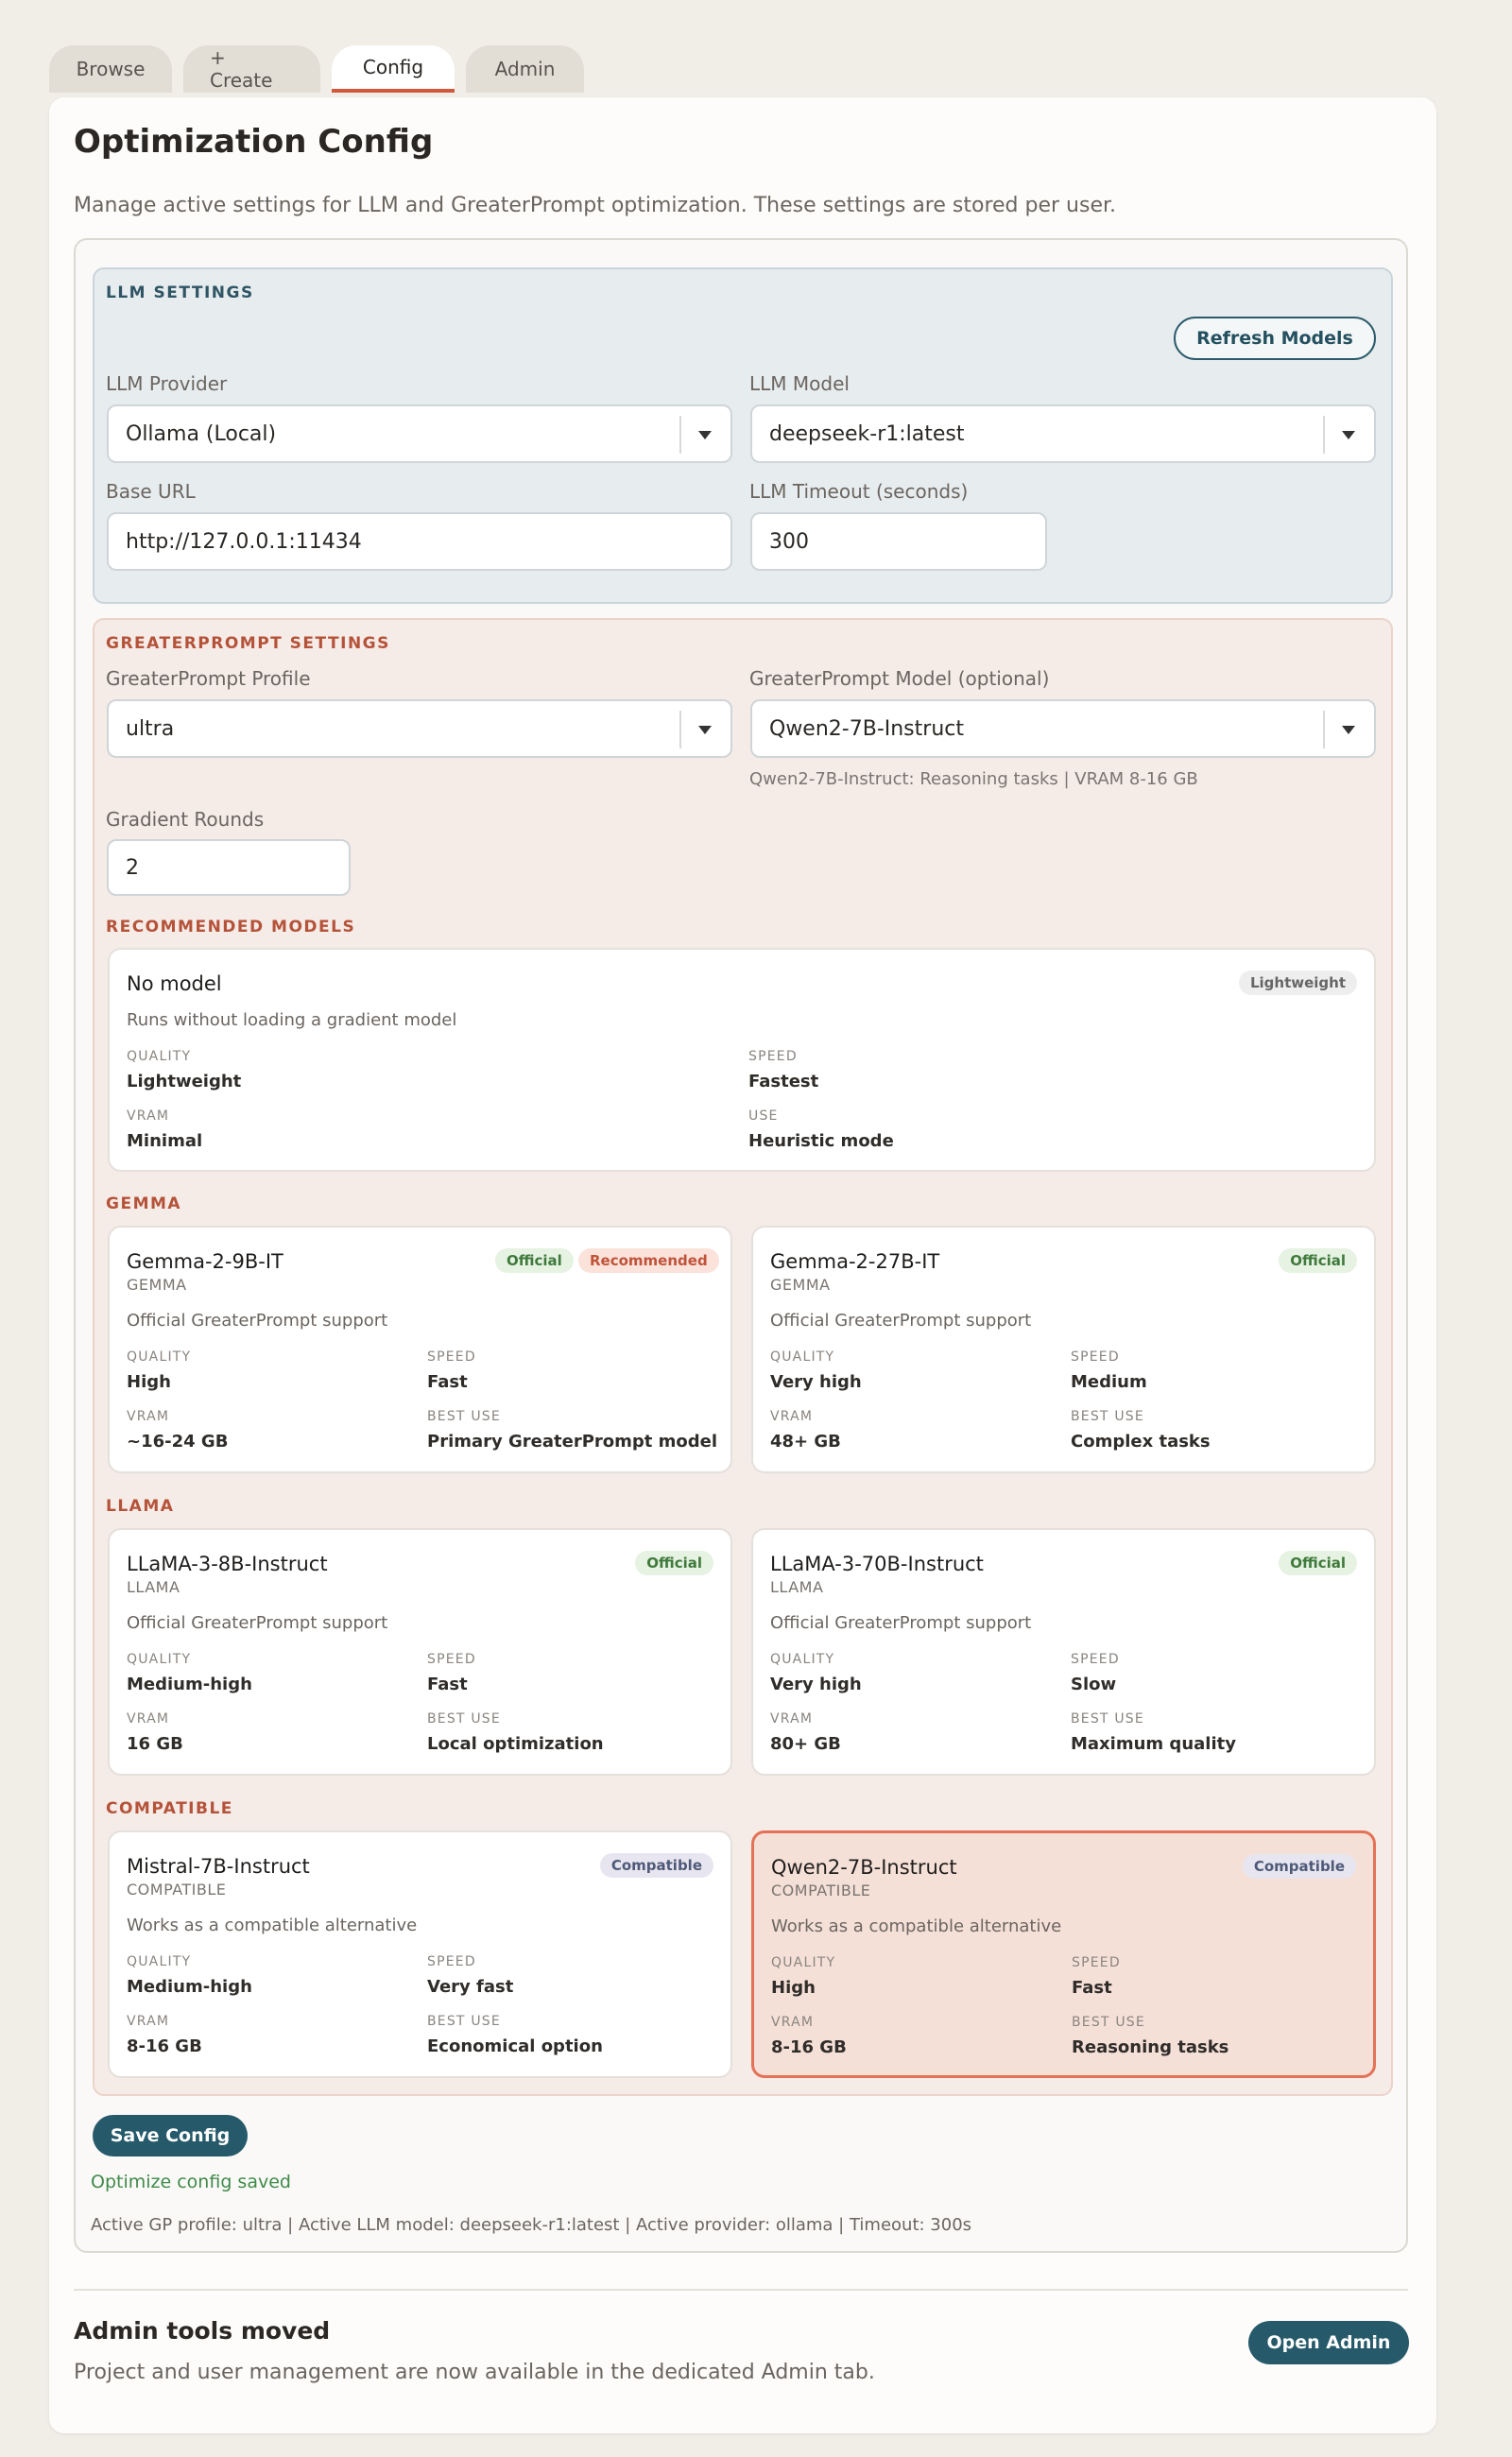  I want to click on model-name: Mistral-7B-Instruct, so click(218, 1866).